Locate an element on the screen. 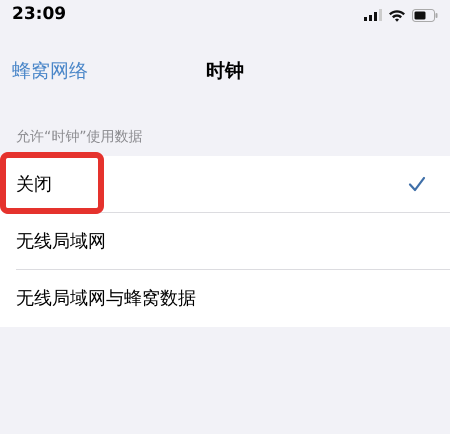 Image resolution: width=450 pixels, height=434 pixels. option-label: 无线局域网与蜂窝数据 is located at coordinates (106, 298).